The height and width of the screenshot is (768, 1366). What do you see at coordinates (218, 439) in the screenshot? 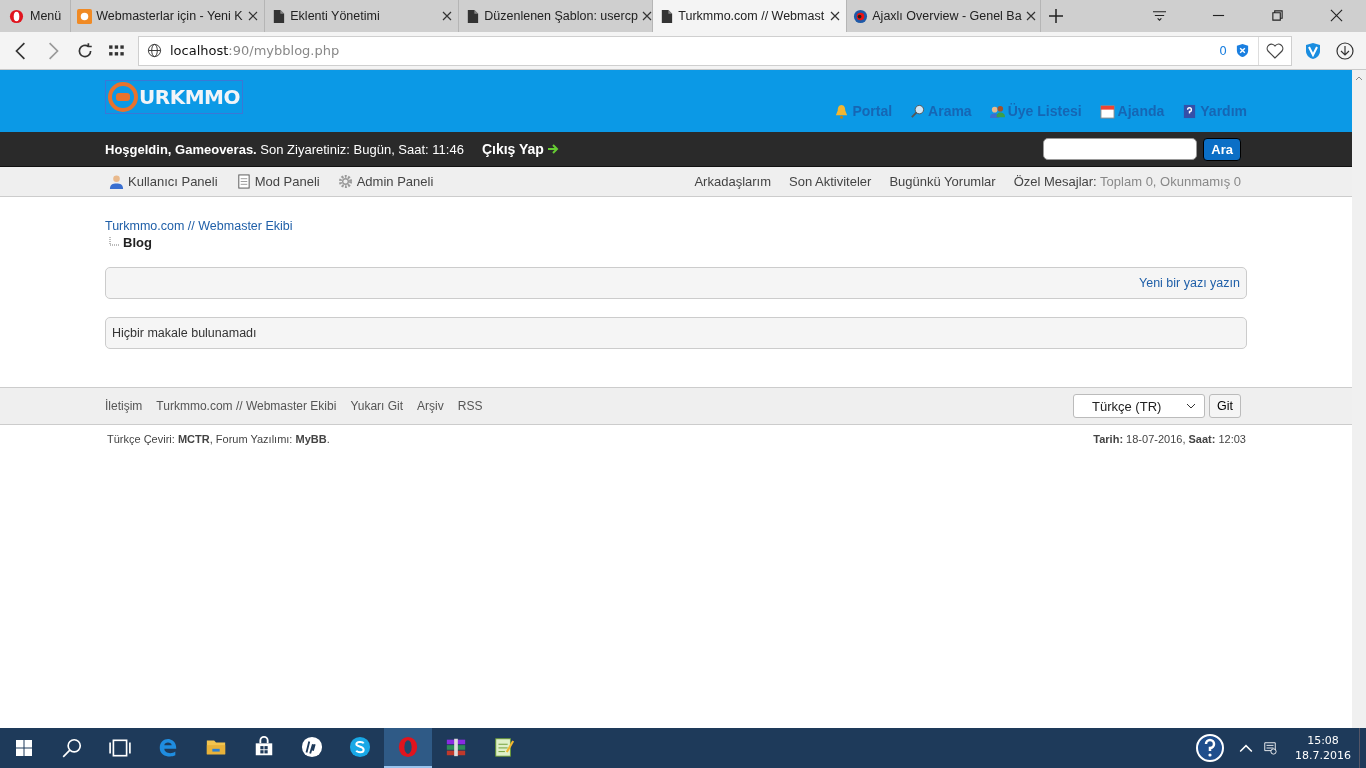
I see `credits-text: Türkçe Çeviri: MCTR, Forum Yazılımı: MyBB.` at bounding box center [218, 439].